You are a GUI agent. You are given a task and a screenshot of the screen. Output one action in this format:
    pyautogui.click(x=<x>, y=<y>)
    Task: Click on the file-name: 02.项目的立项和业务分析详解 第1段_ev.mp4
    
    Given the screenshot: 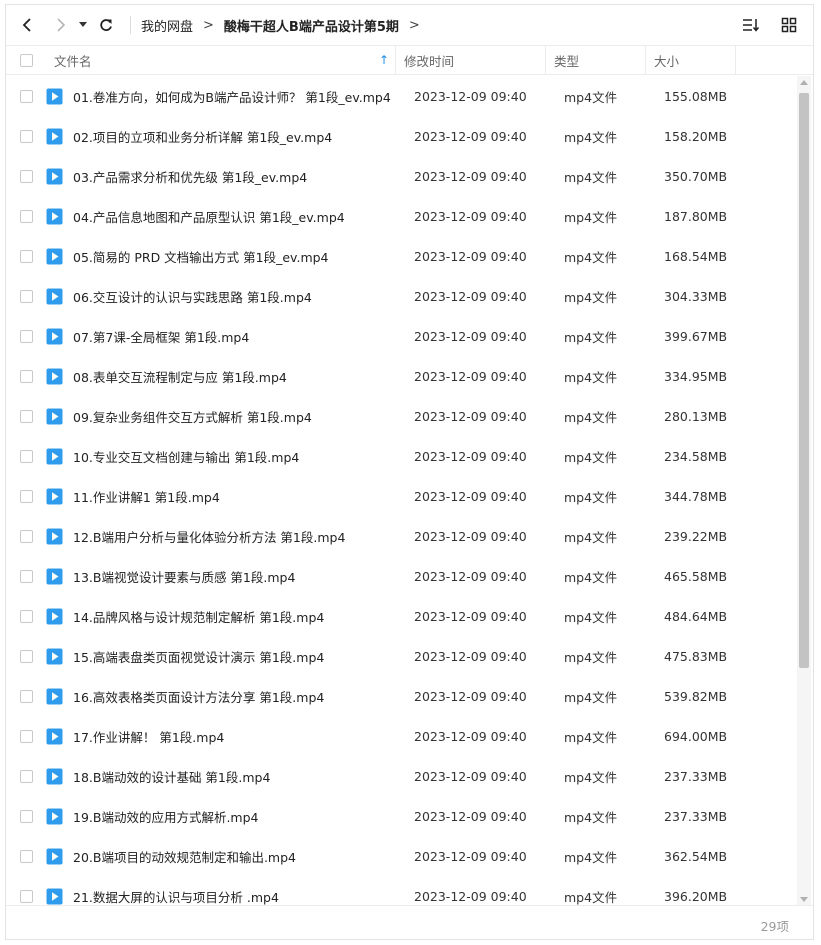 What is the action you would take?
    pyautogui.click(x=239, y=136)
    